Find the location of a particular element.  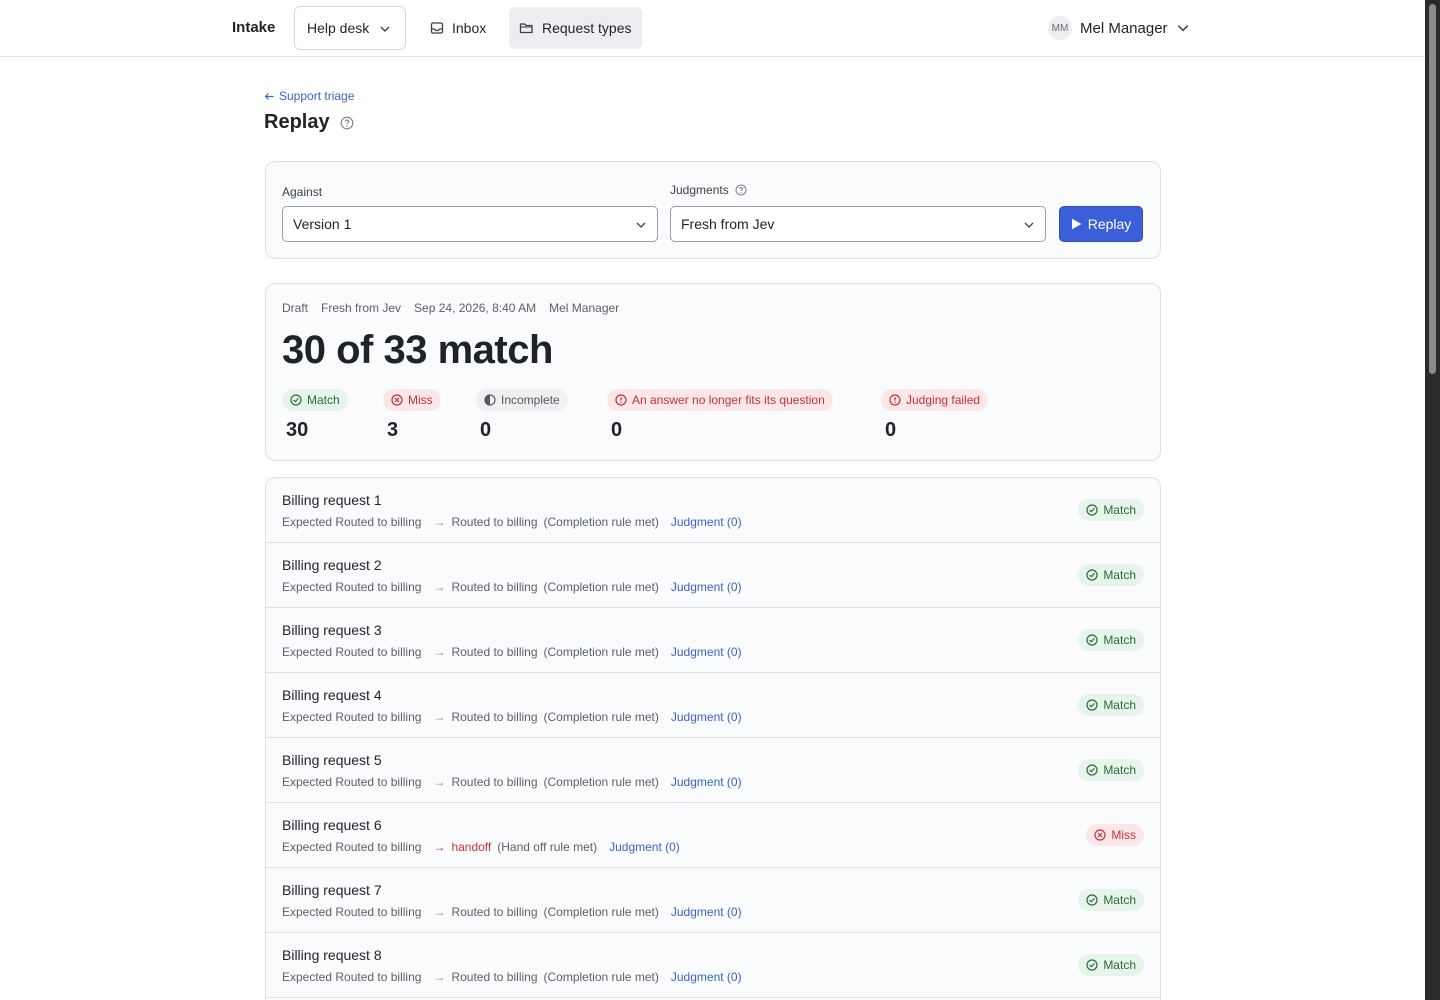

judgments-select: Fresh from Jev is located at coordinates (858, 224).